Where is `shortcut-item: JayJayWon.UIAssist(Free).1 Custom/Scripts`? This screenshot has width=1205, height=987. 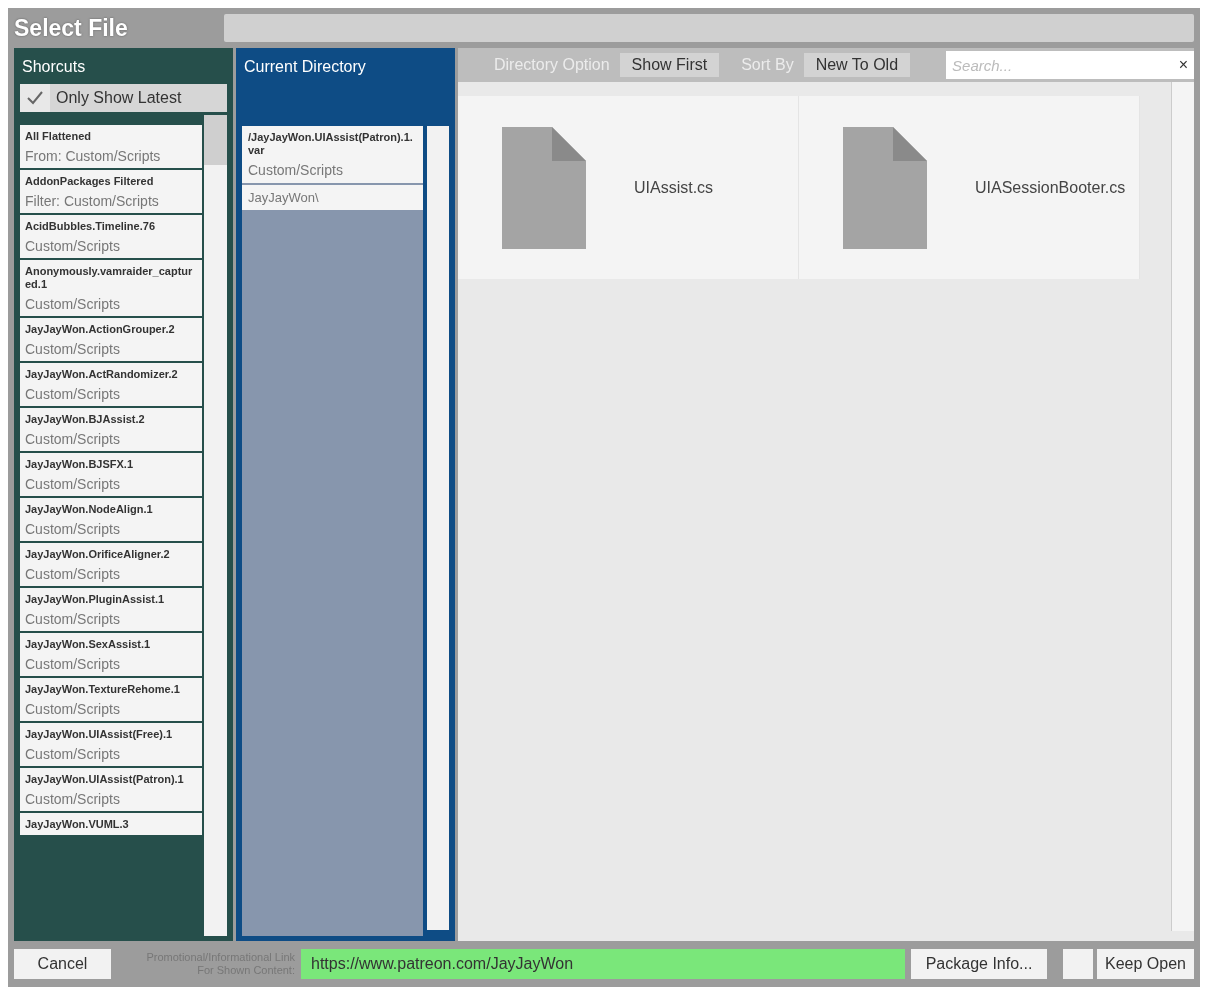 shortcut-item: JayJayWon.UIAssist(Free).1 Custom/Scripts is located at coordinates (111, 744).